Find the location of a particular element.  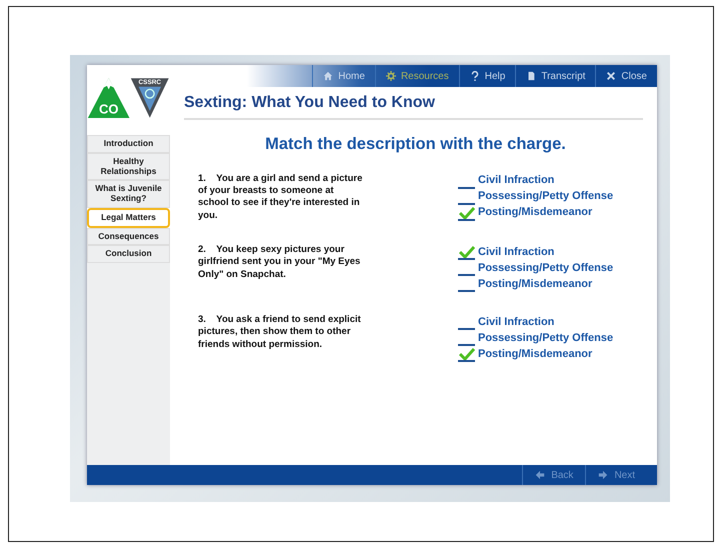

sidebar-item: Conclusion is located at coordinates (128, 254).